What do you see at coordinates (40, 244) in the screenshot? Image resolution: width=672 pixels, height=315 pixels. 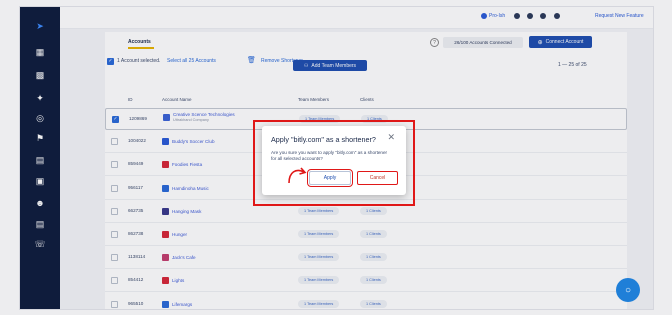 I see `support-icon: ☏` at bounding box center [40, 244].